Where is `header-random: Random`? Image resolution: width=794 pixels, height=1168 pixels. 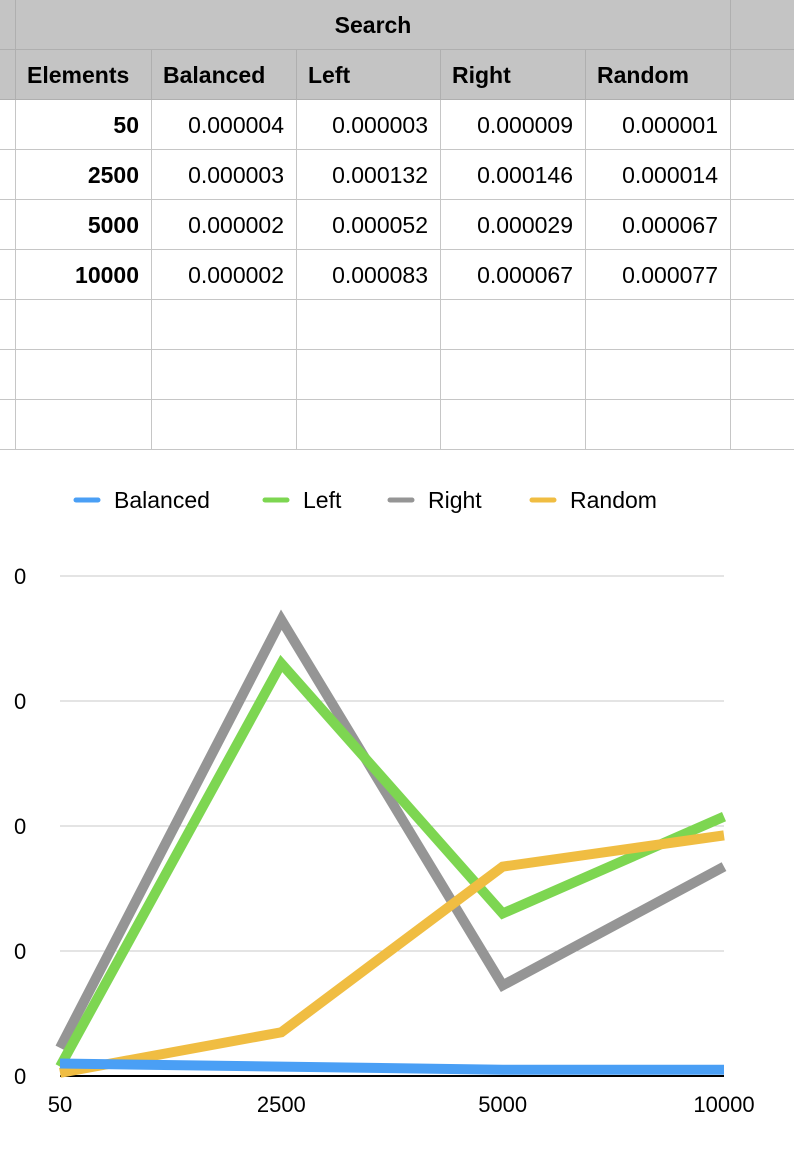
header-random: Random is located at coordinates (658, 75).